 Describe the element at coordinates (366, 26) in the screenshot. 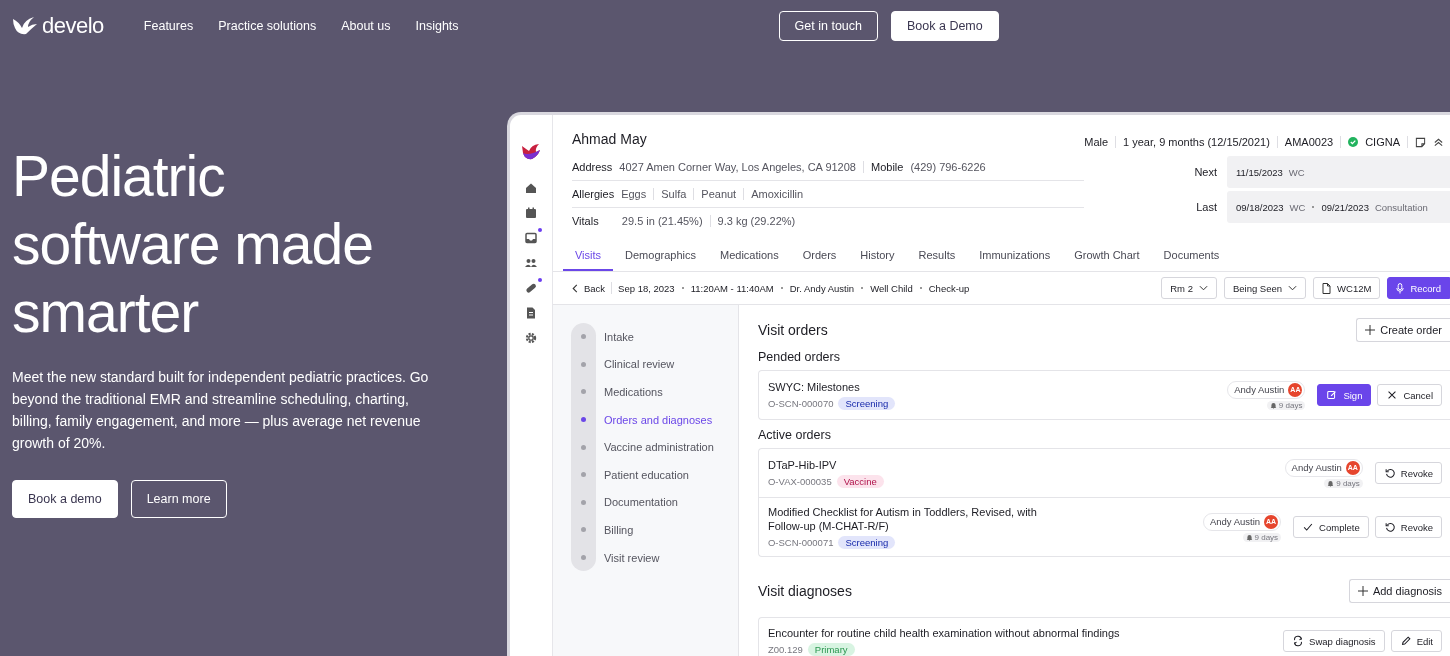

I see `nav-link: About us` at that location.